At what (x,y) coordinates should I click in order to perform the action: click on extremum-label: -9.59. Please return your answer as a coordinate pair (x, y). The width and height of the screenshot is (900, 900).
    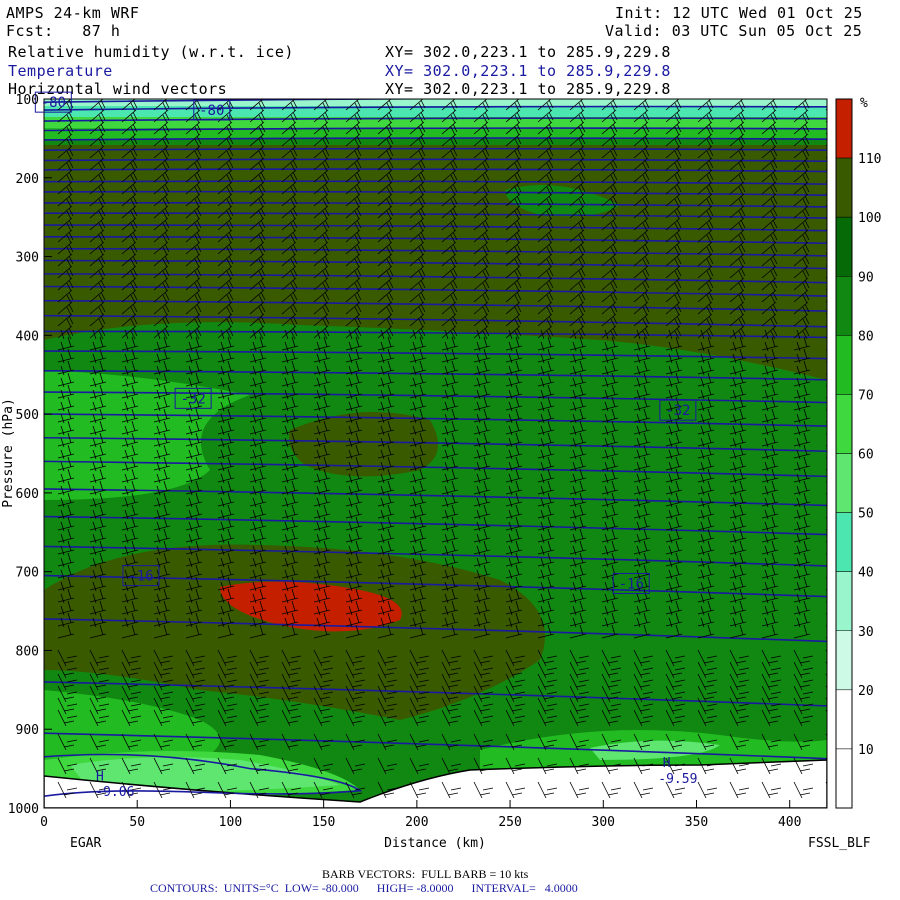
    Looking at the image, I should click on (677, 779).